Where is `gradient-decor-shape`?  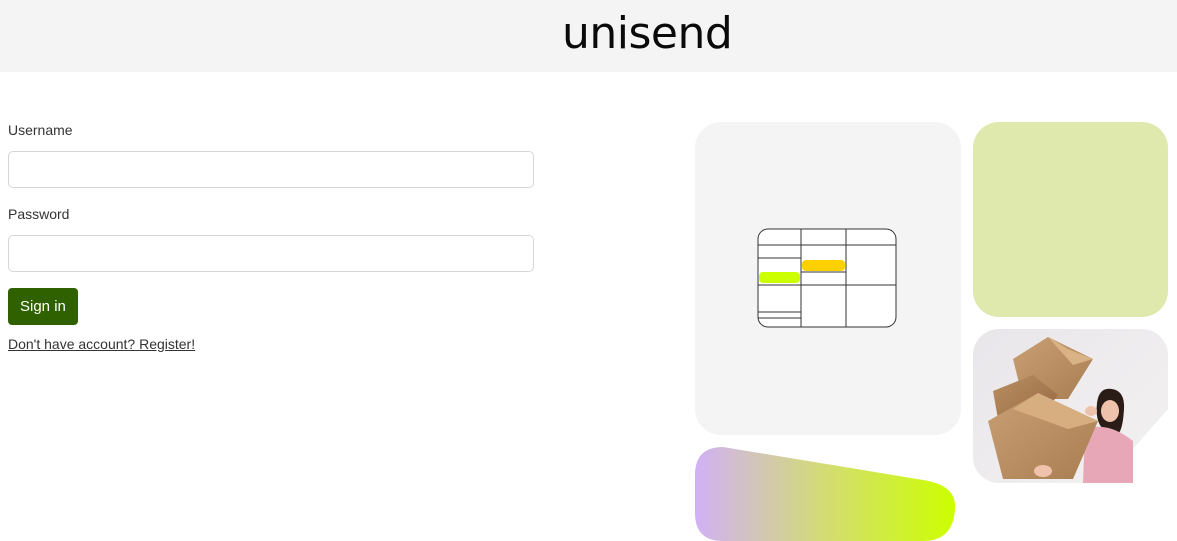
gradient-decor-shape is located at coordinates (826, 494).